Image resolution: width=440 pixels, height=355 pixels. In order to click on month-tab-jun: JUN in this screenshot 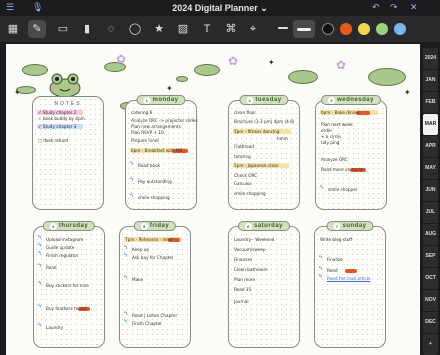, I will do `click(430, 190)`.